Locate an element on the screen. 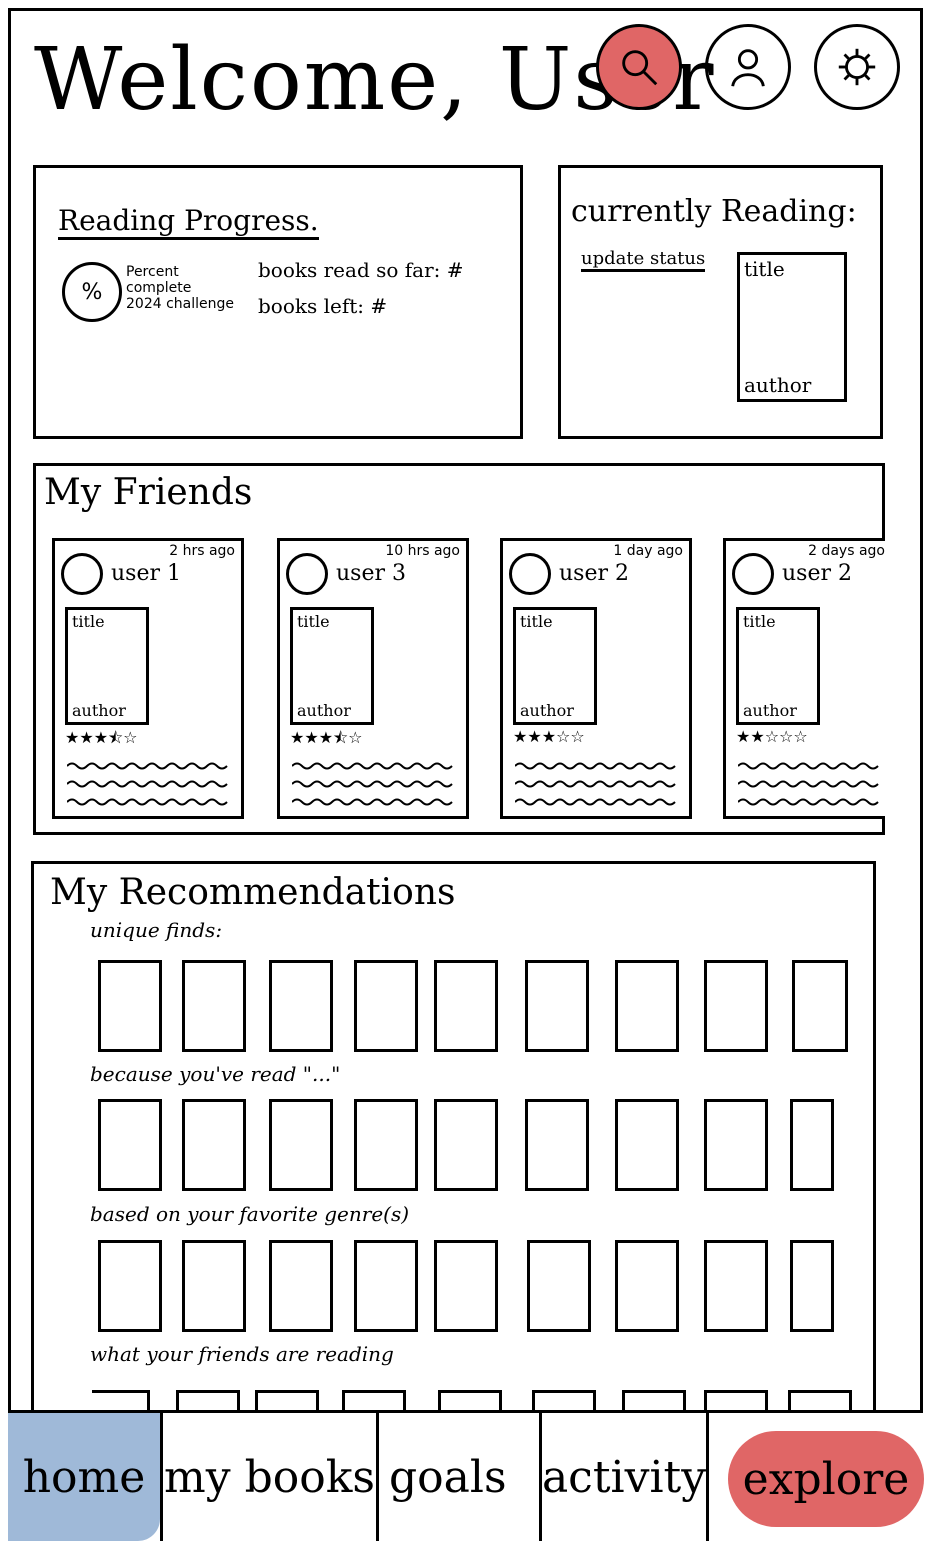  nav-activity: activity is located at coordinates (624, 1477).